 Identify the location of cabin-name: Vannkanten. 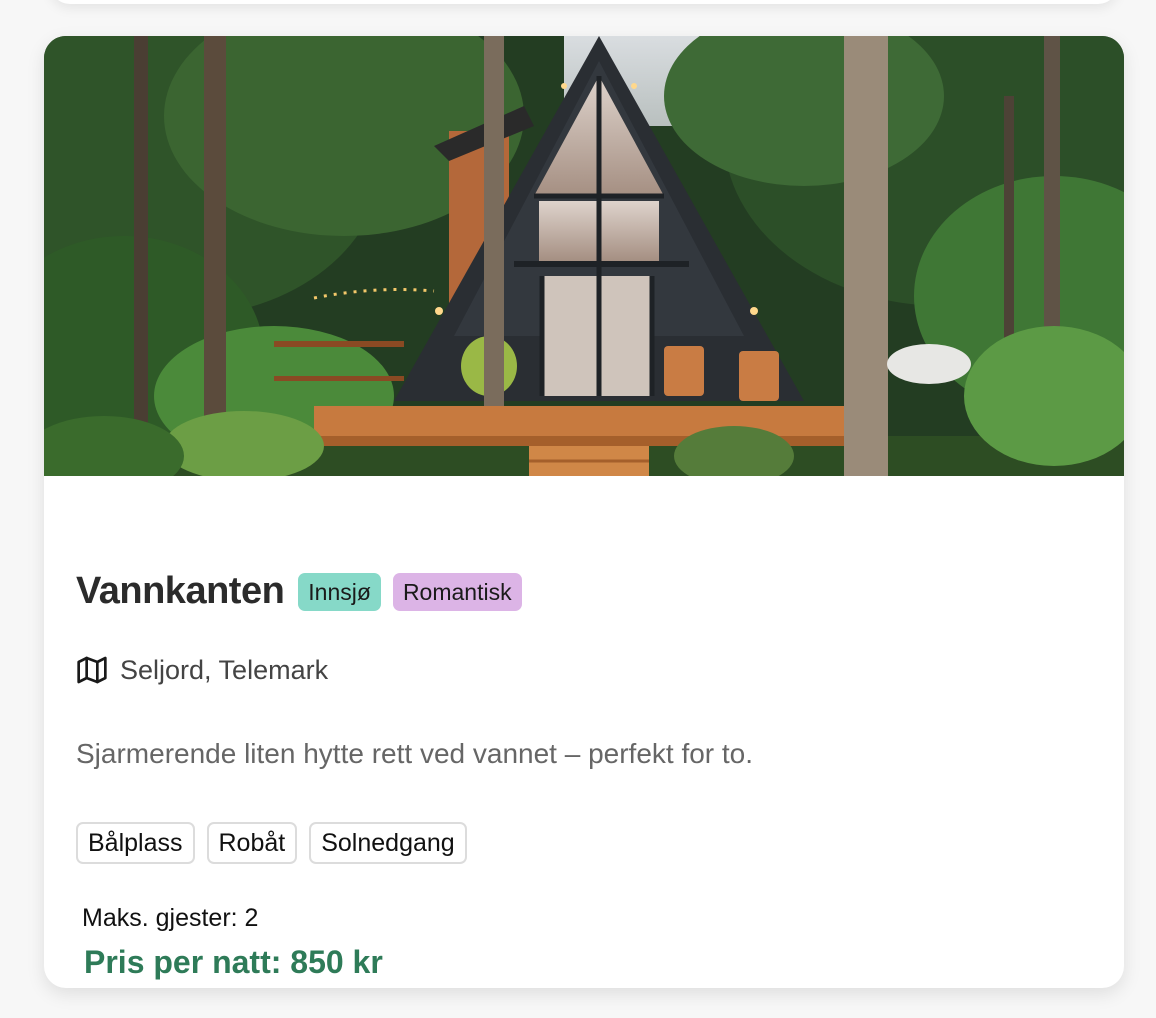
(180, 591).